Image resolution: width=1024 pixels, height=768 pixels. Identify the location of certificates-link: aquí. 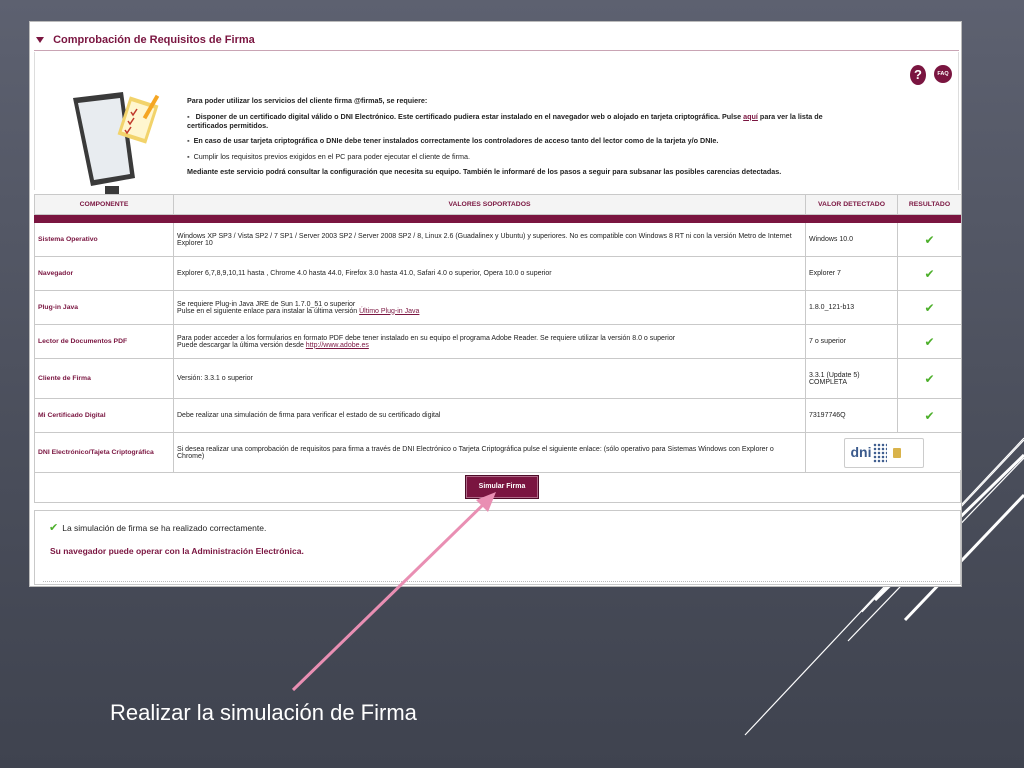
(750, 116).